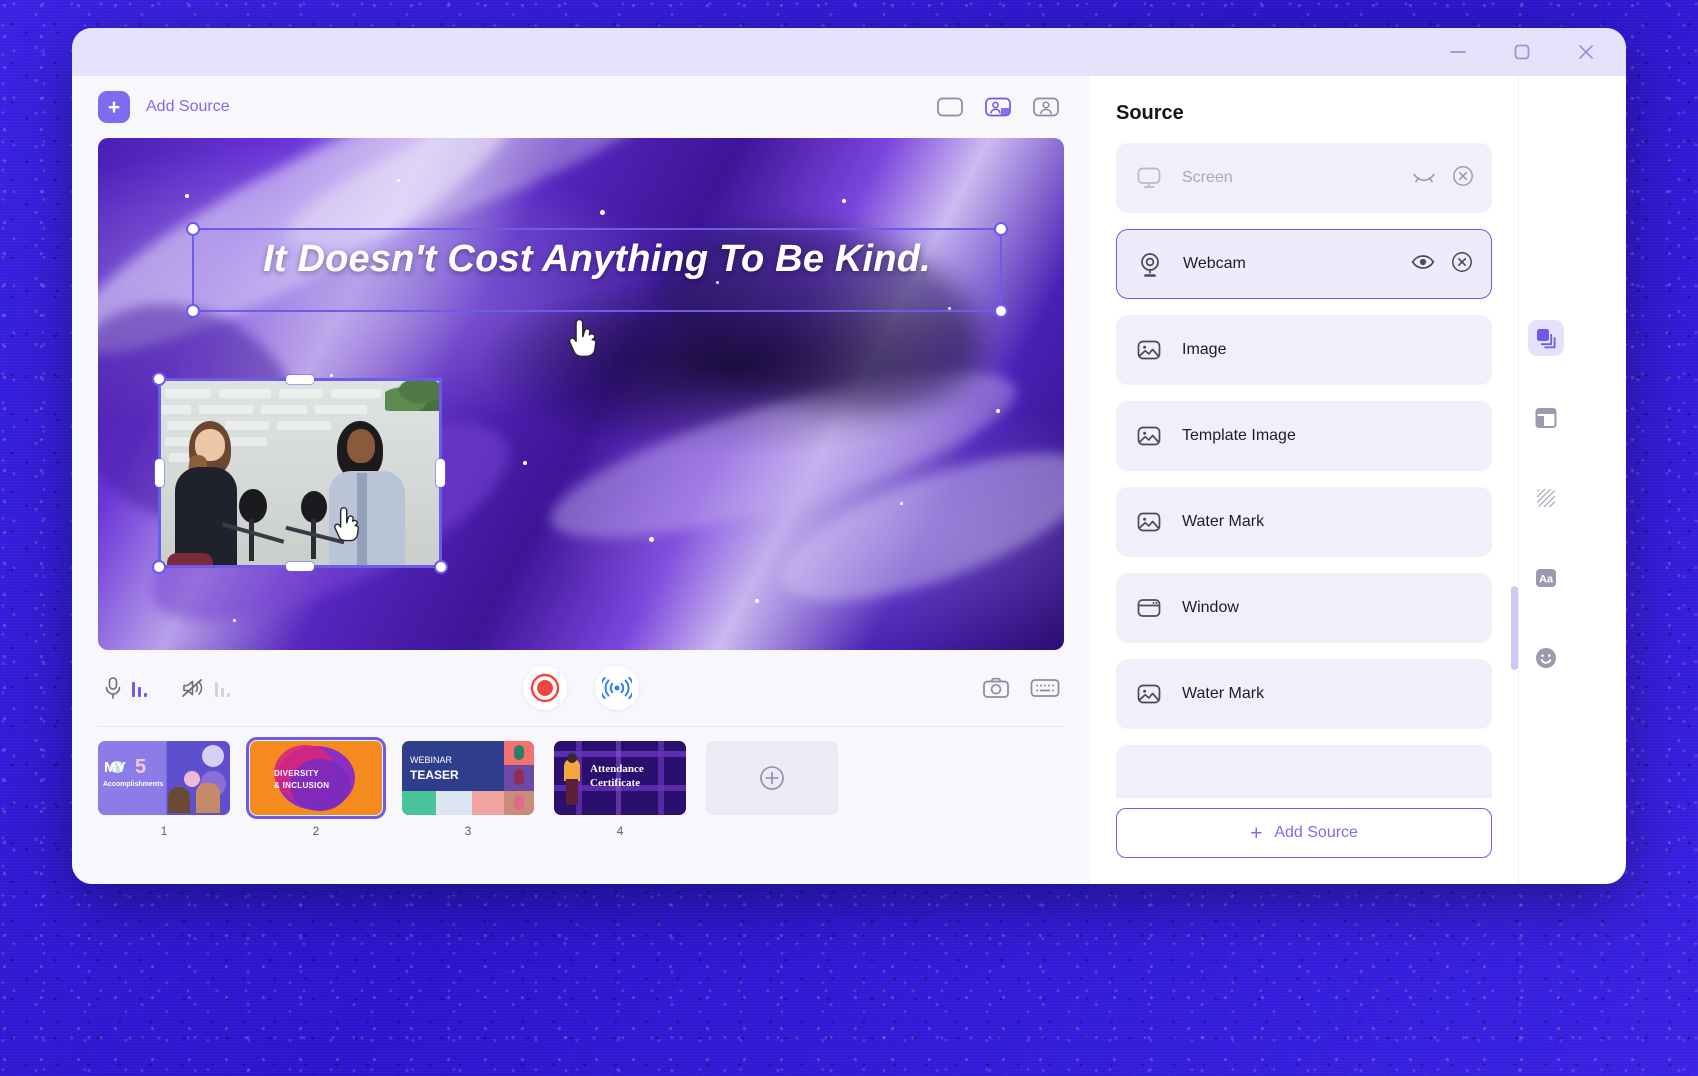 This screenshot has width=1698, height=1076. I want to click on source-label: Image, so click(1204, 349).